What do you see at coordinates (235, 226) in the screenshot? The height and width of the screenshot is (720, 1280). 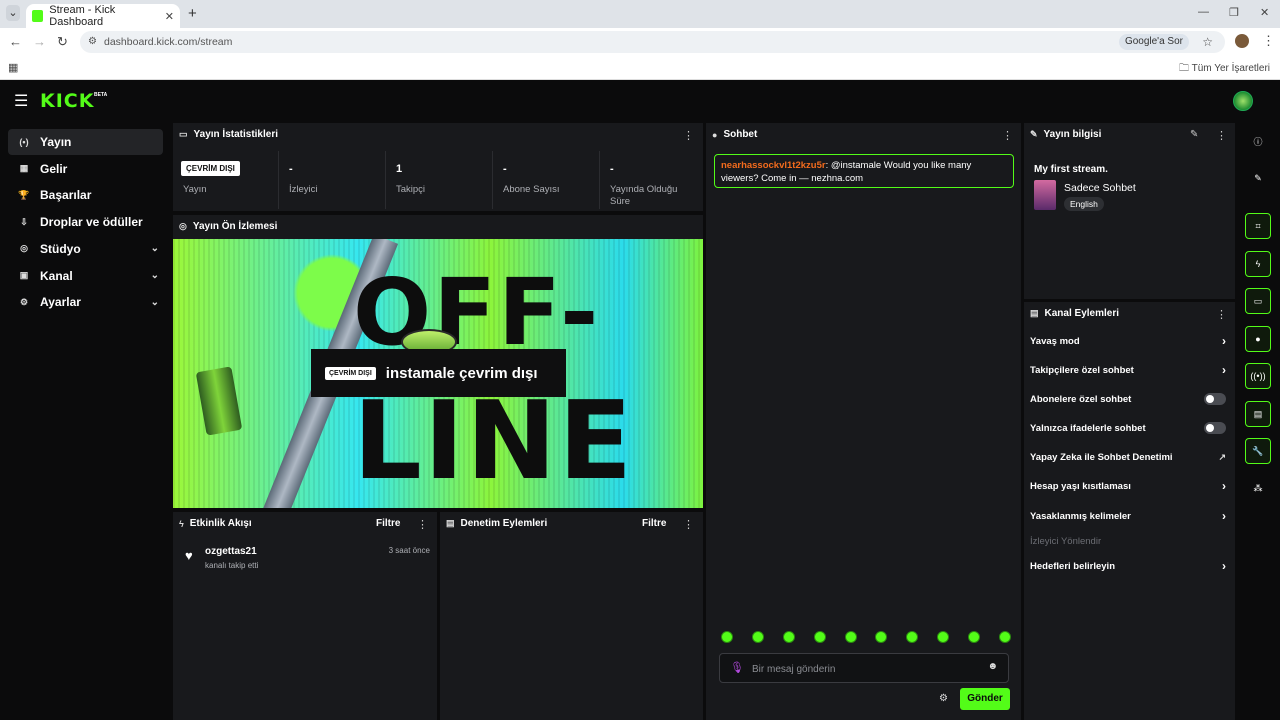 I see `stream-preview-title-text: Yayın Ön İzlemesi` at bounding box center [235, 226].